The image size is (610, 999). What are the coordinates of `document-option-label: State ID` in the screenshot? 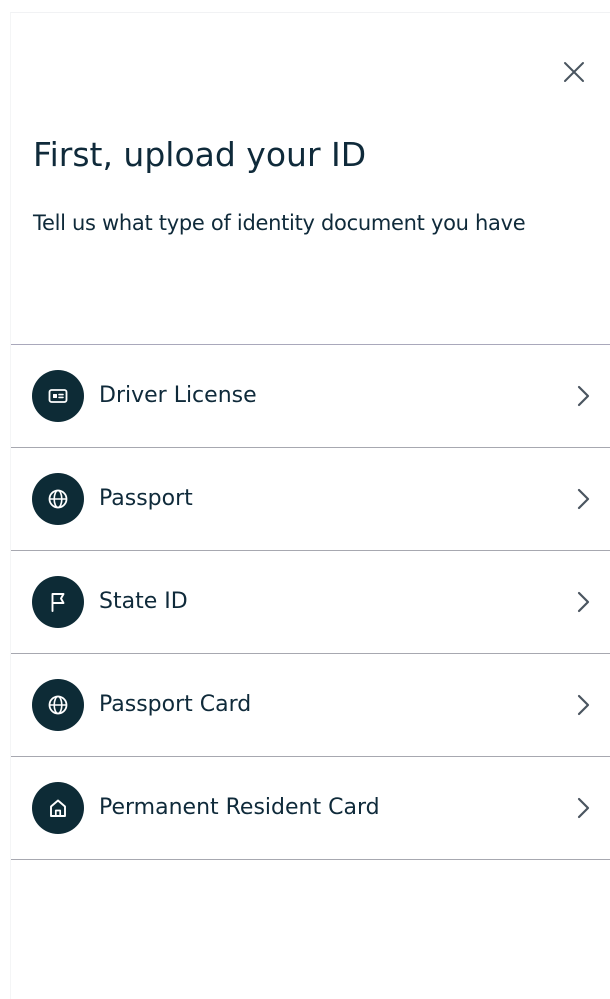 It's located at (143, 601).